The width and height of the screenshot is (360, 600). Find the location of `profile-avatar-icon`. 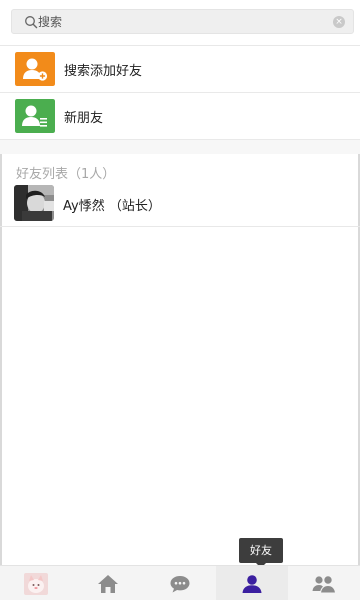

profile-avatar-icon is located at coordinates (36, 583).